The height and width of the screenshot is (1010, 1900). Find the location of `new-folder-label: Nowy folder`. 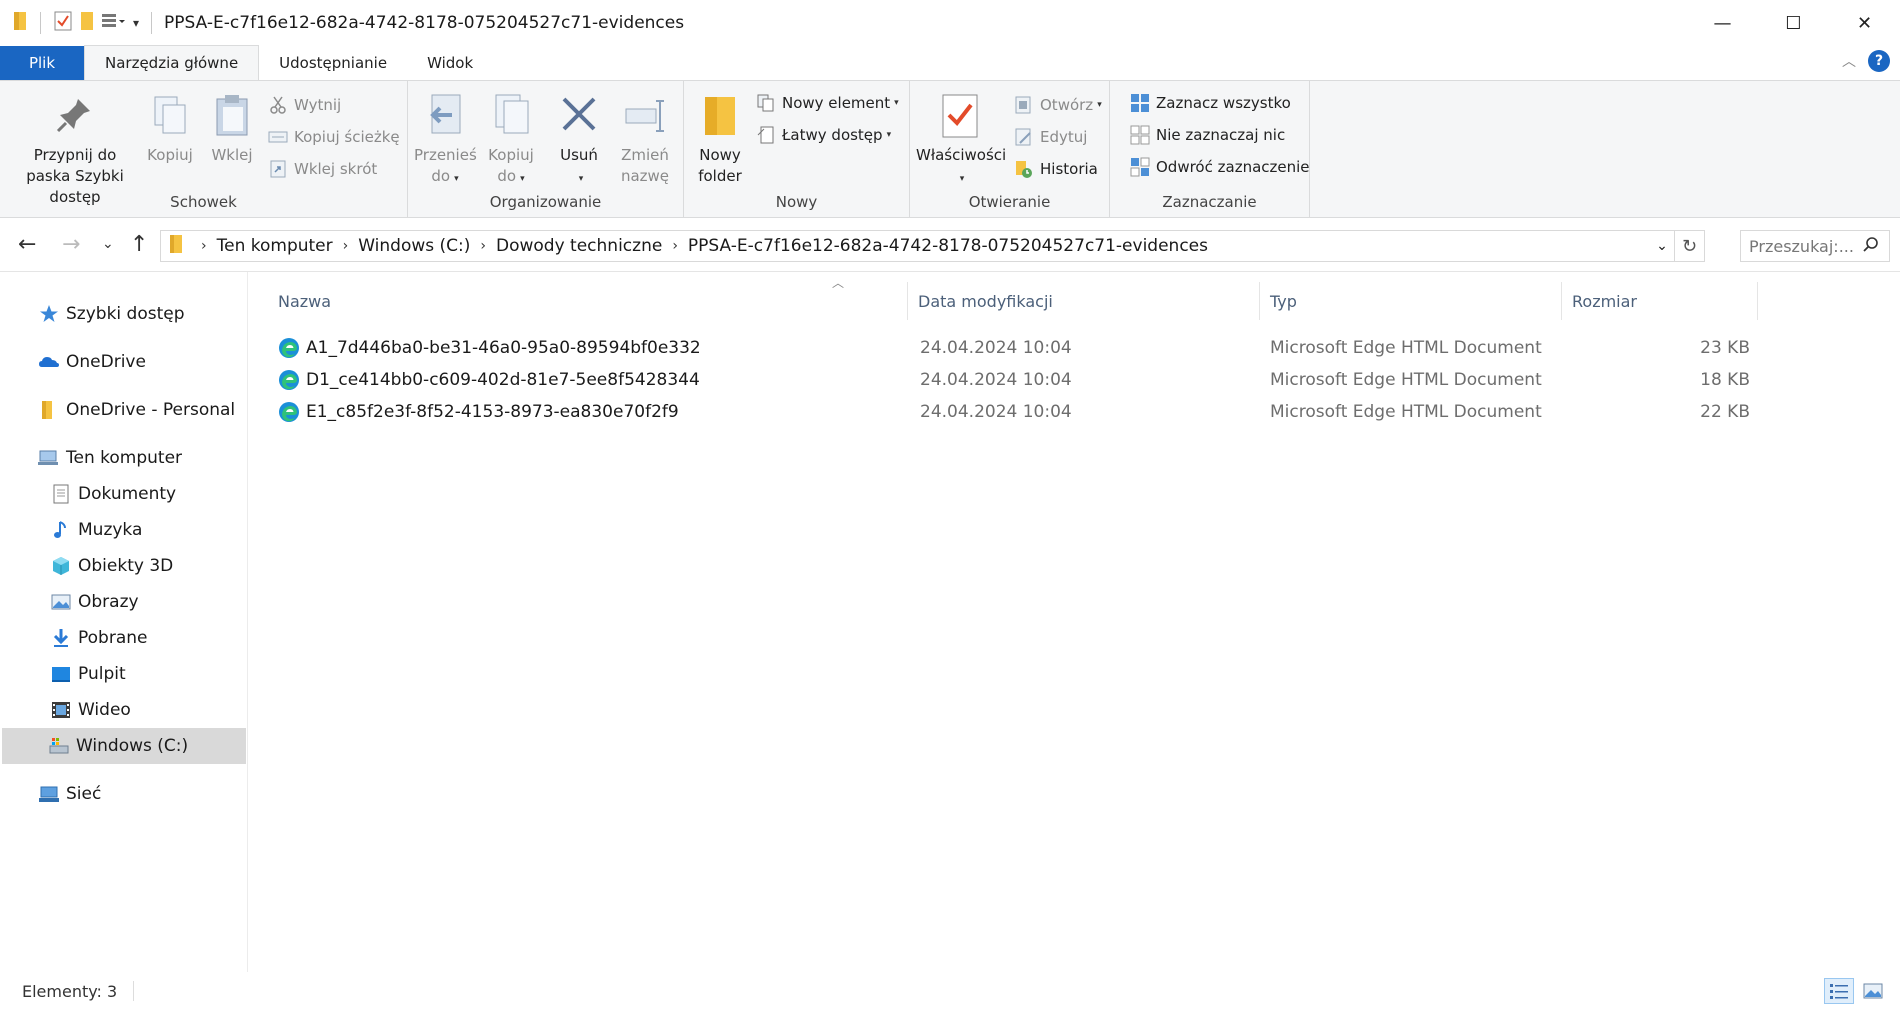

new-folder-label: Nowy folder is located at coordinates (720, 165).